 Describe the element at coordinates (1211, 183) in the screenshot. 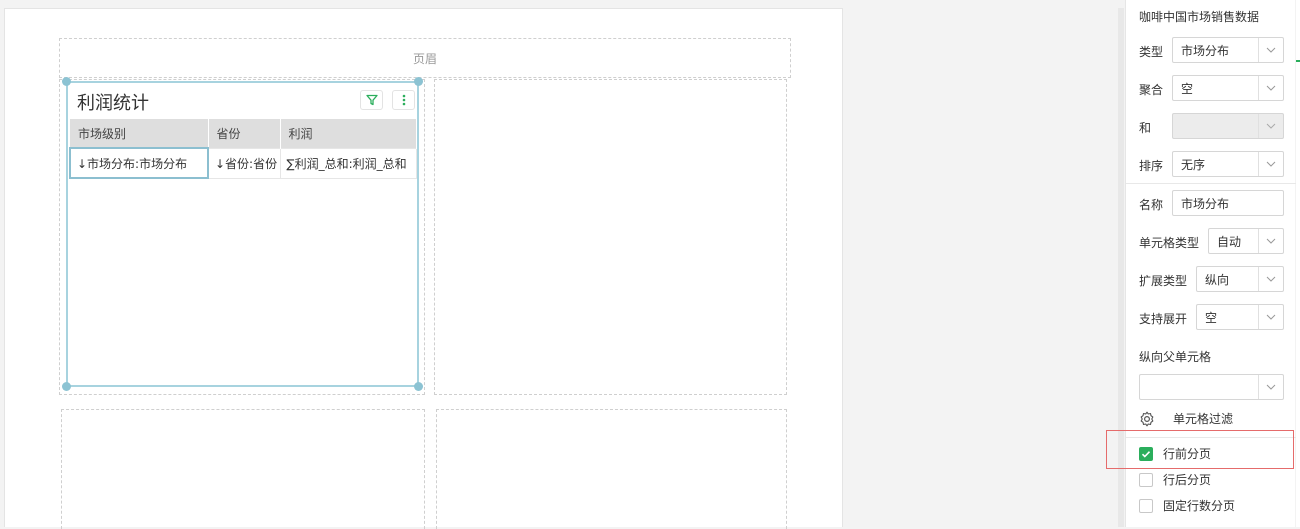

I see `section-divider` at that location.